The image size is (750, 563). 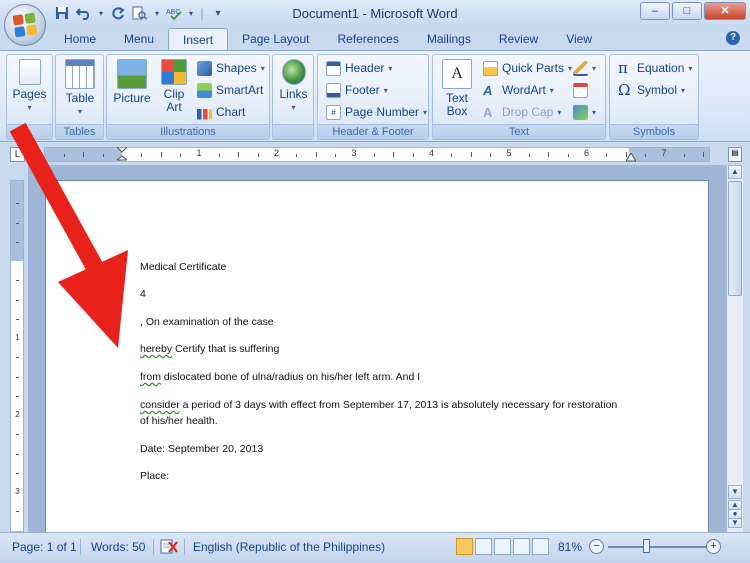 I want to click on word-count: Words: 50, so click(x=118, y=547).